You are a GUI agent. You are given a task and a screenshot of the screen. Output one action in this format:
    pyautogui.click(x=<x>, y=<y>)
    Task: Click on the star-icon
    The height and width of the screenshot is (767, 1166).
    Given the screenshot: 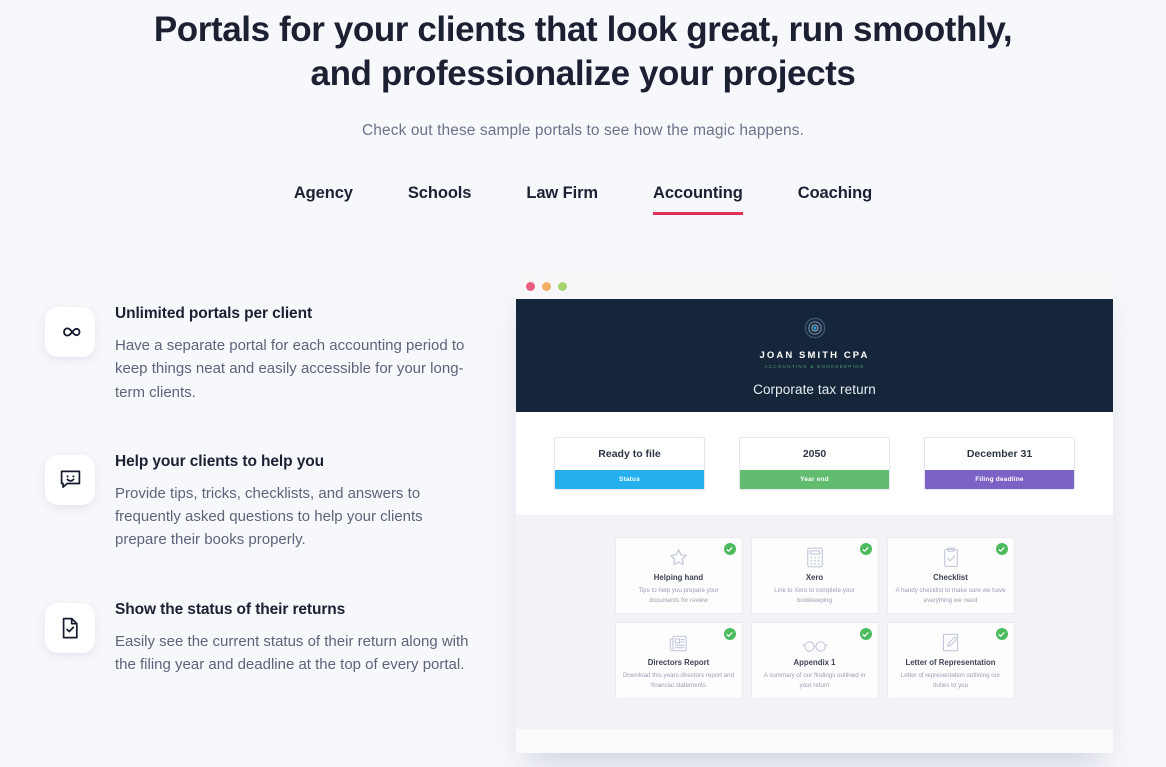 What is the action you would take?
    pyautogui.click(x=678, y=557)
    